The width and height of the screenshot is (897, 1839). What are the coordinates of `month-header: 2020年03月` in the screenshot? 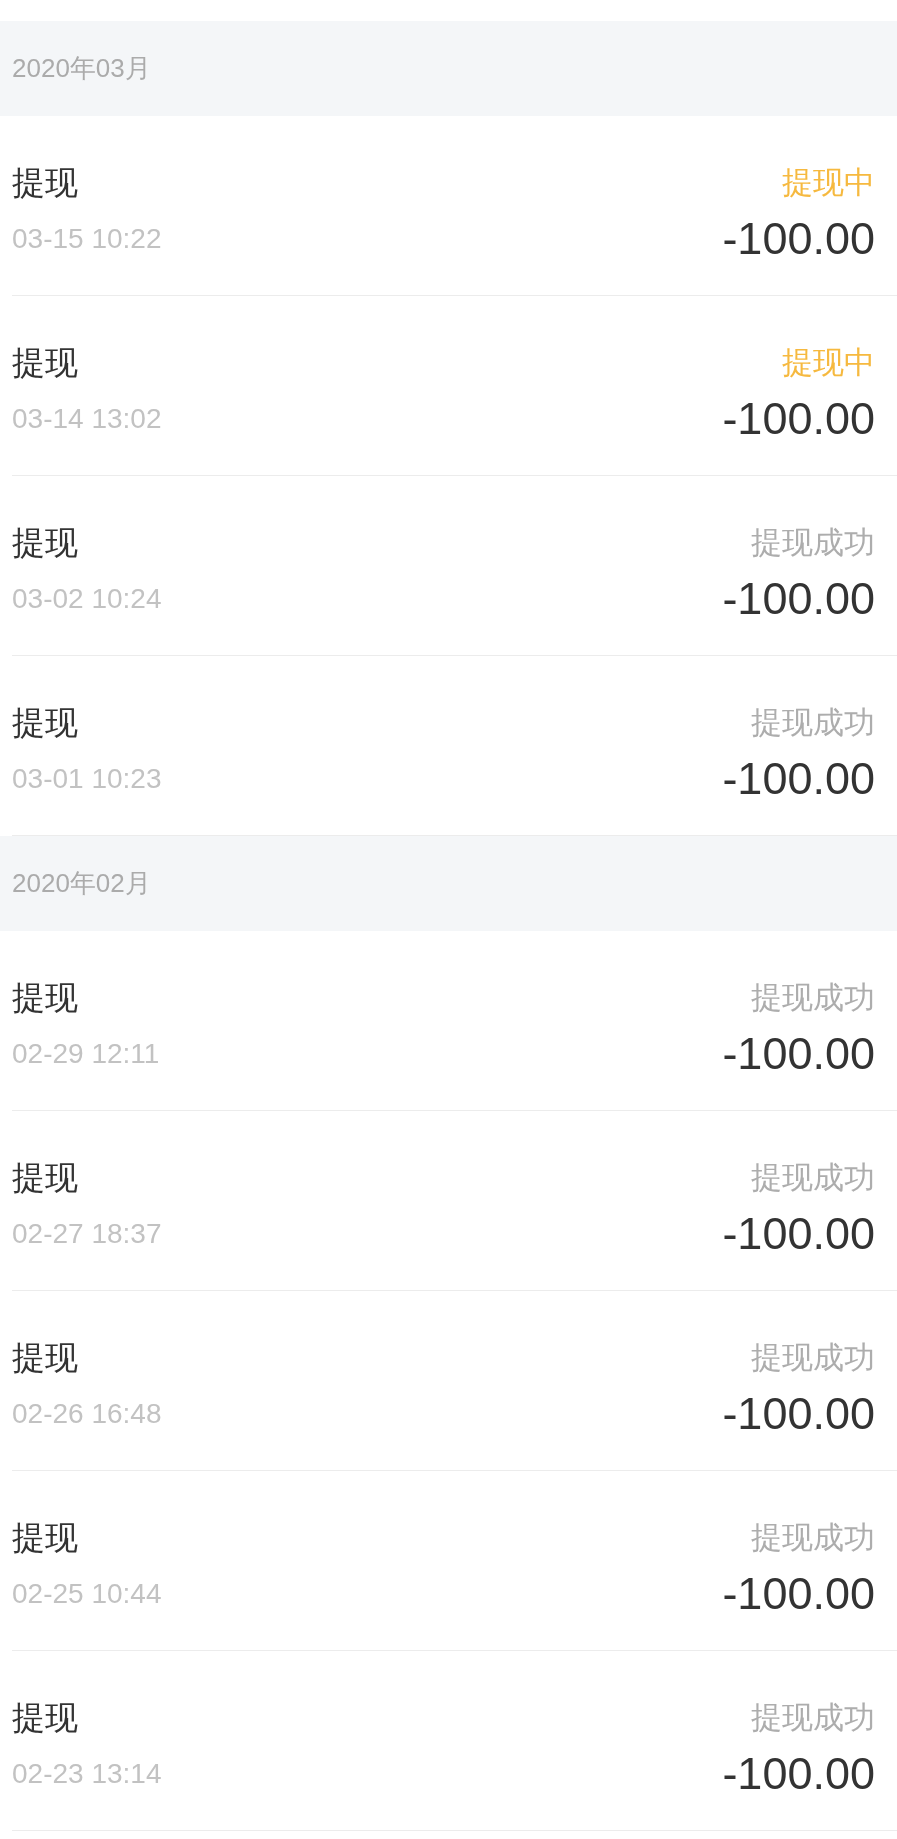 It's located at (448, 68).